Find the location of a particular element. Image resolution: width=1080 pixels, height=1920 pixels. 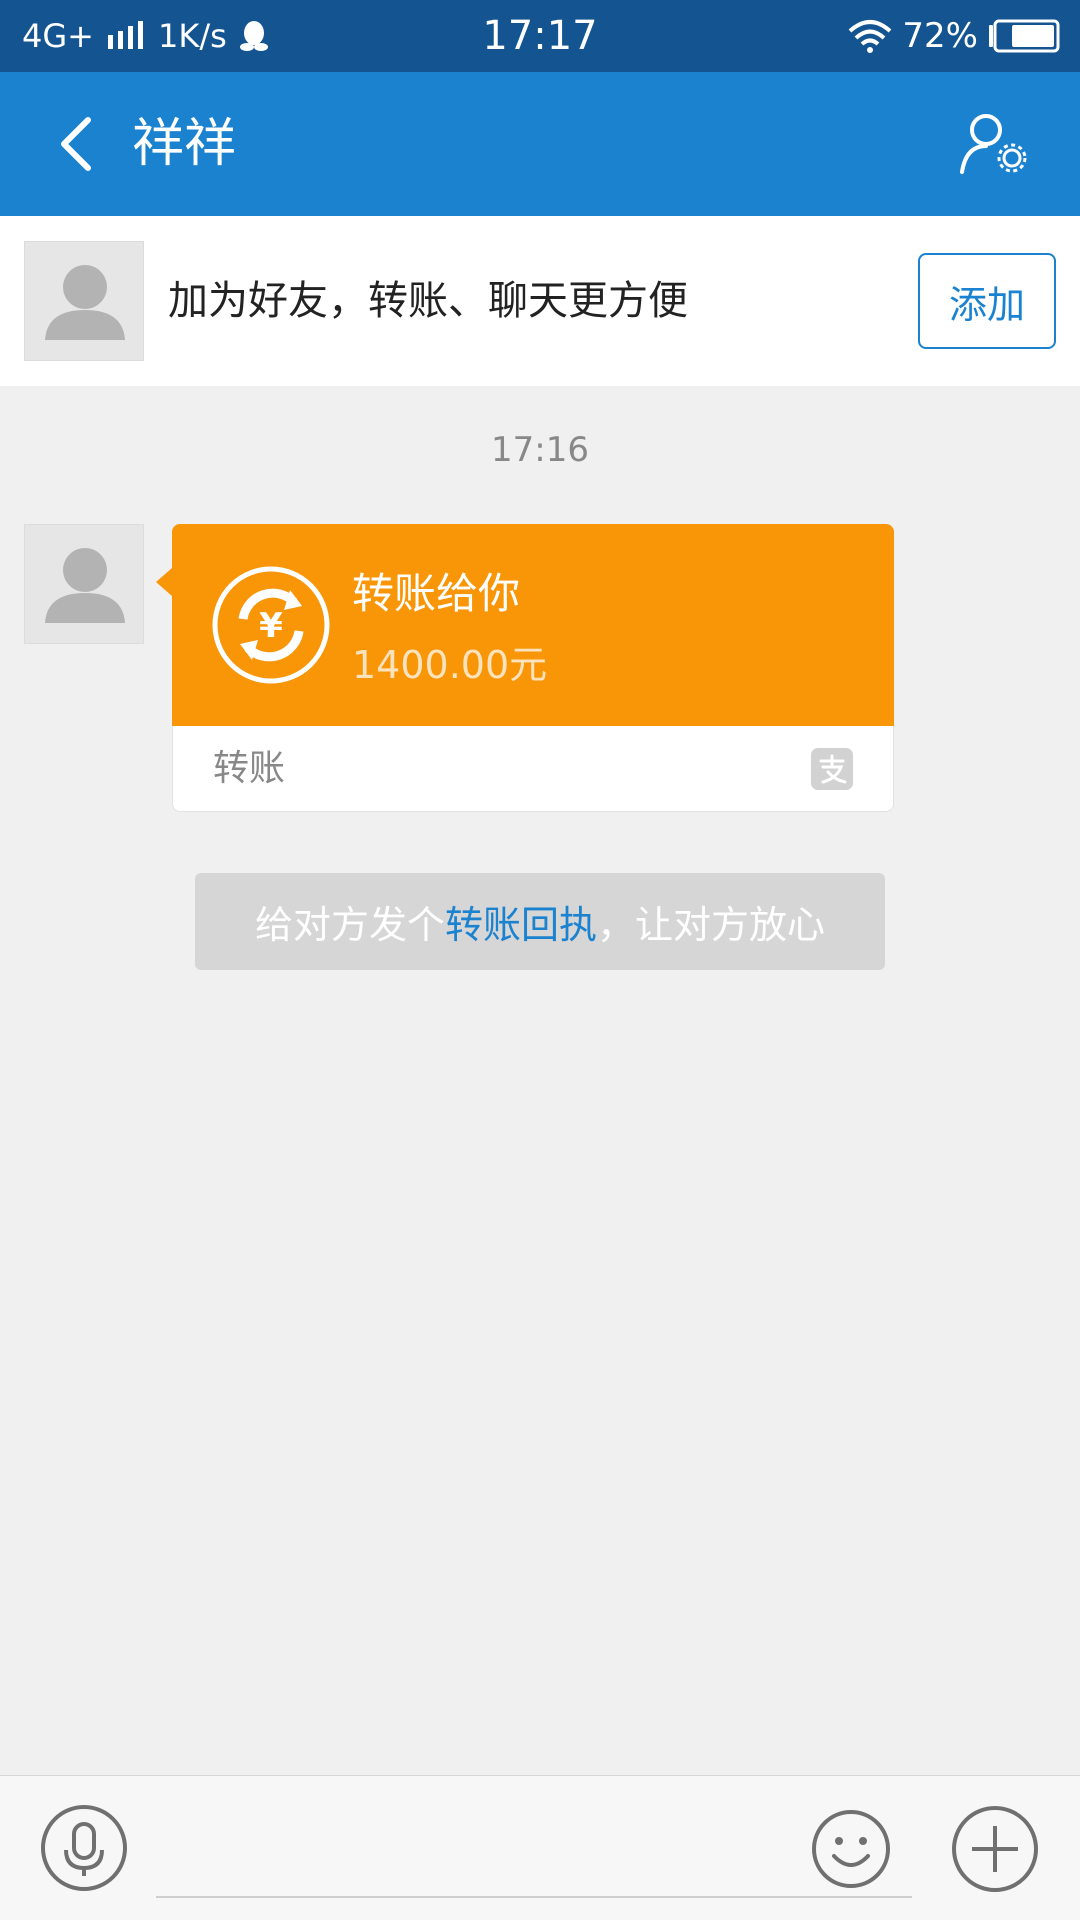

status-time: 17:17 is located at coordinates (540, 36).